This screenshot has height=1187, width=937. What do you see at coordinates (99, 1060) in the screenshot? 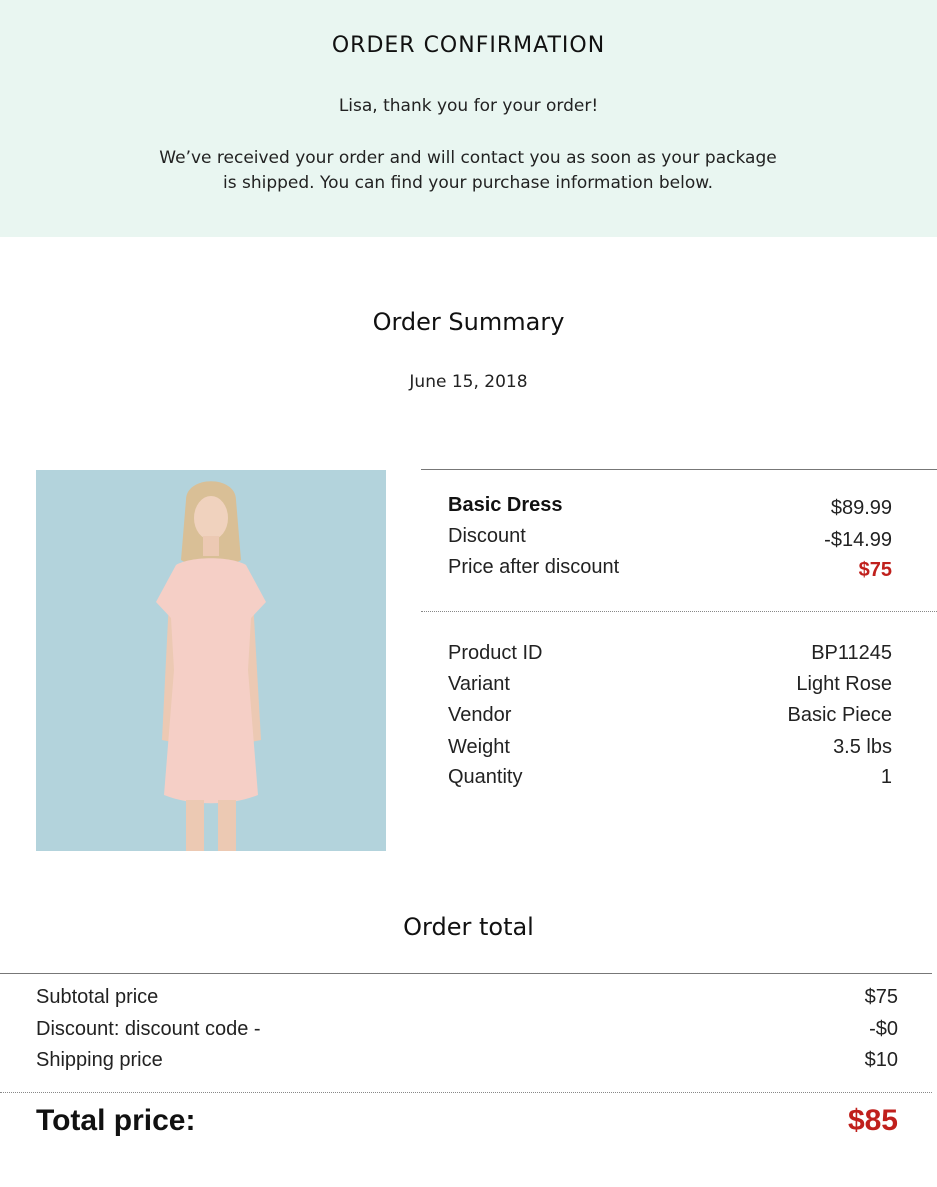
I see `shipping-label: Shipping price` at bounding box center [99, 1060].